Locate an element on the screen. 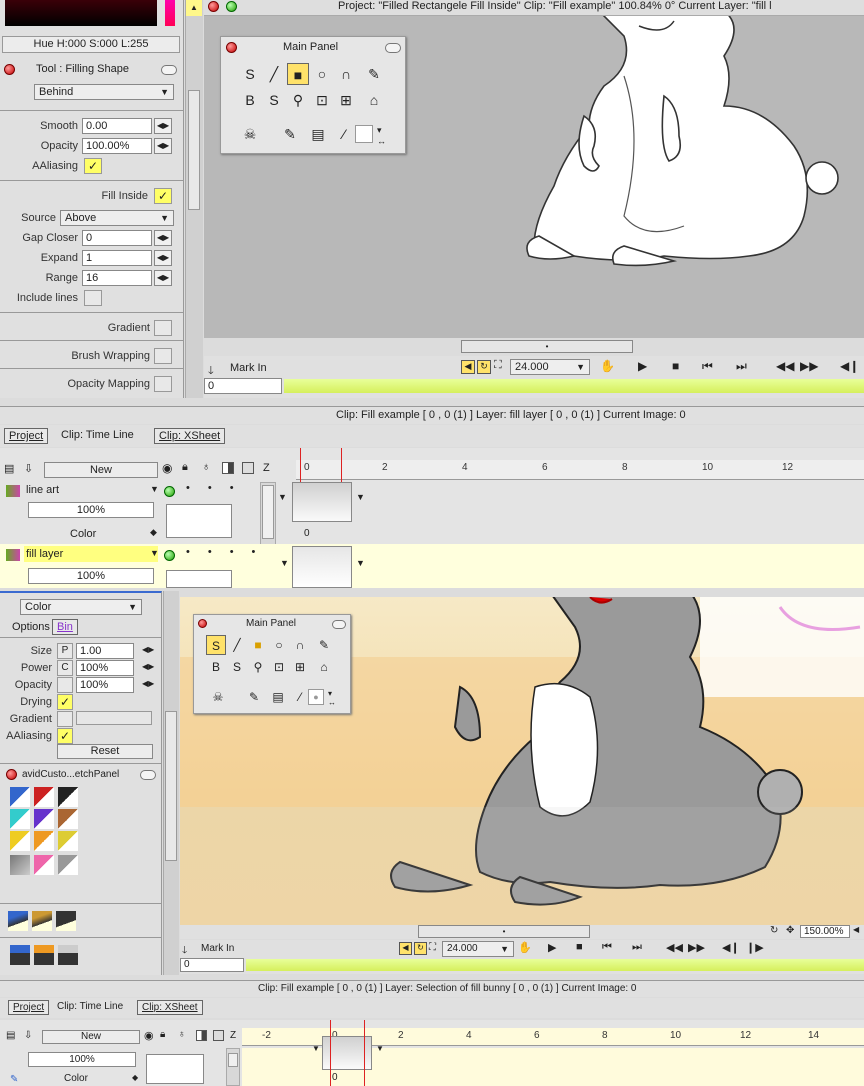 Image resolution: width=864 pixels, height=1086 pixels. visibility-dot is located at coordinates (169, 555).